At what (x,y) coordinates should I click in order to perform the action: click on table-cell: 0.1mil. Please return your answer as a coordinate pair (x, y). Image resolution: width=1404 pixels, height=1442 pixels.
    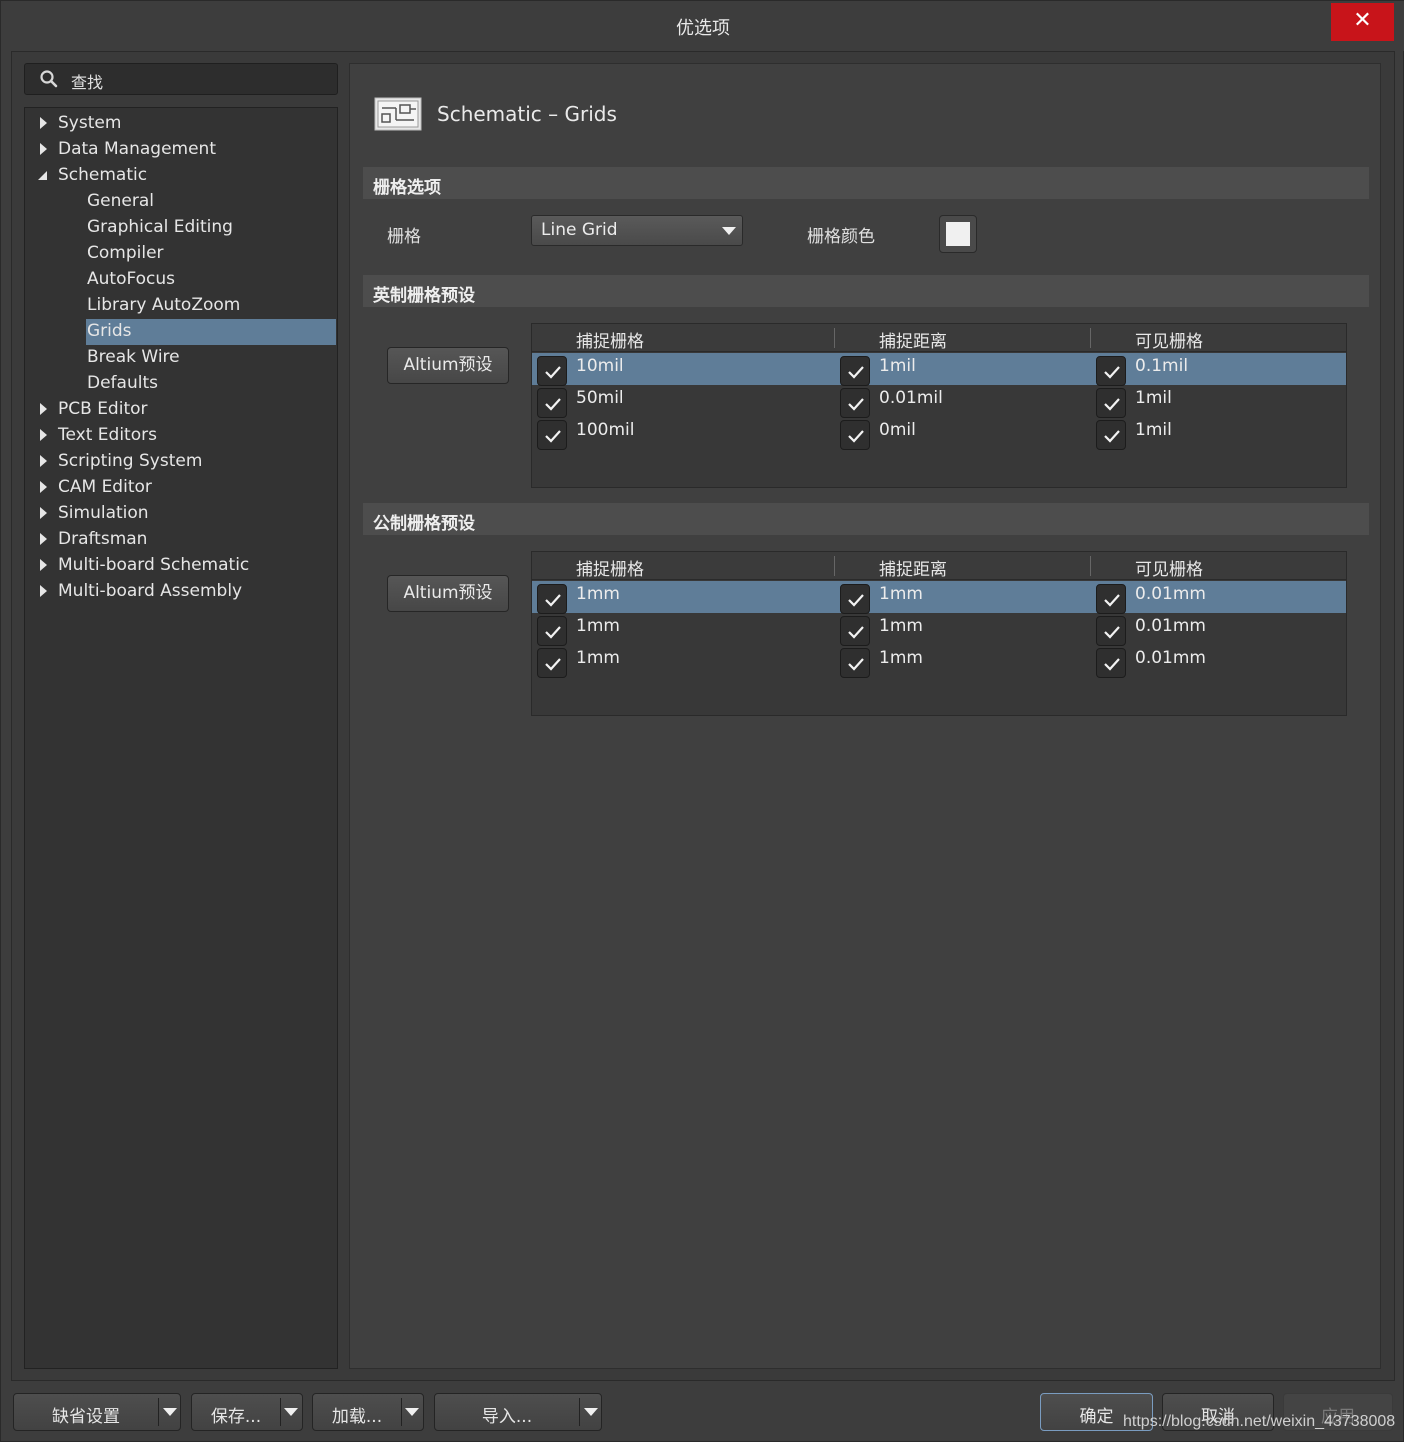
    Looking at the image, I should click on (1161, 366).